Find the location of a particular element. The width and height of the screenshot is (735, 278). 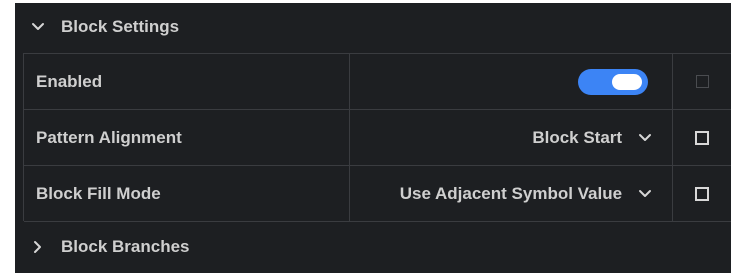

enabled-value-cell is located at coordinates (512, 81).